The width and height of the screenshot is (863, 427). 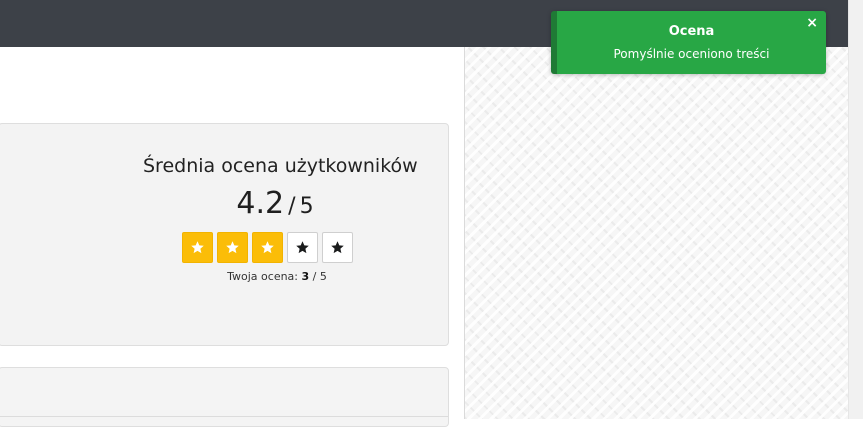 What do you see at coordinates (224, 416) in the screenshot?
I see `card-divider` at bounding box center [224, 416].